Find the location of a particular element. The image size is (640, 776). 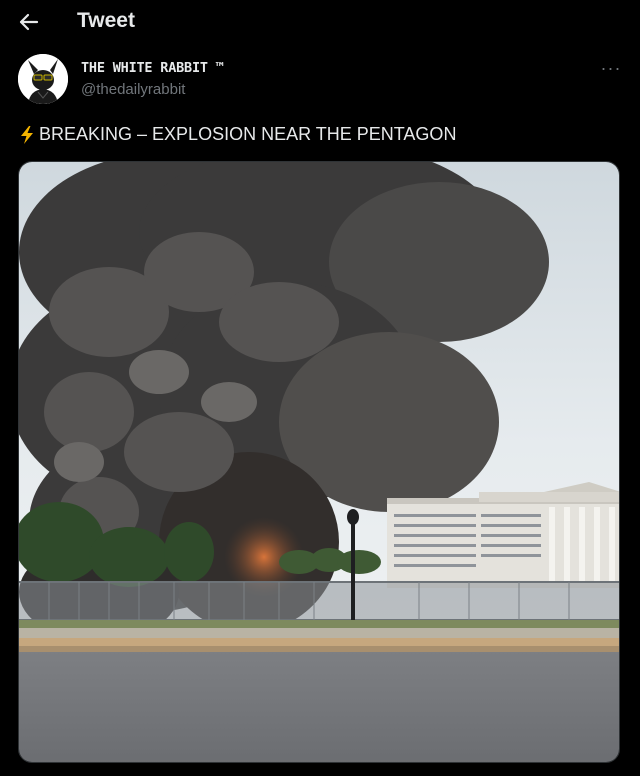

rabbit-avatar-icon is located at coordinates (43, 79).